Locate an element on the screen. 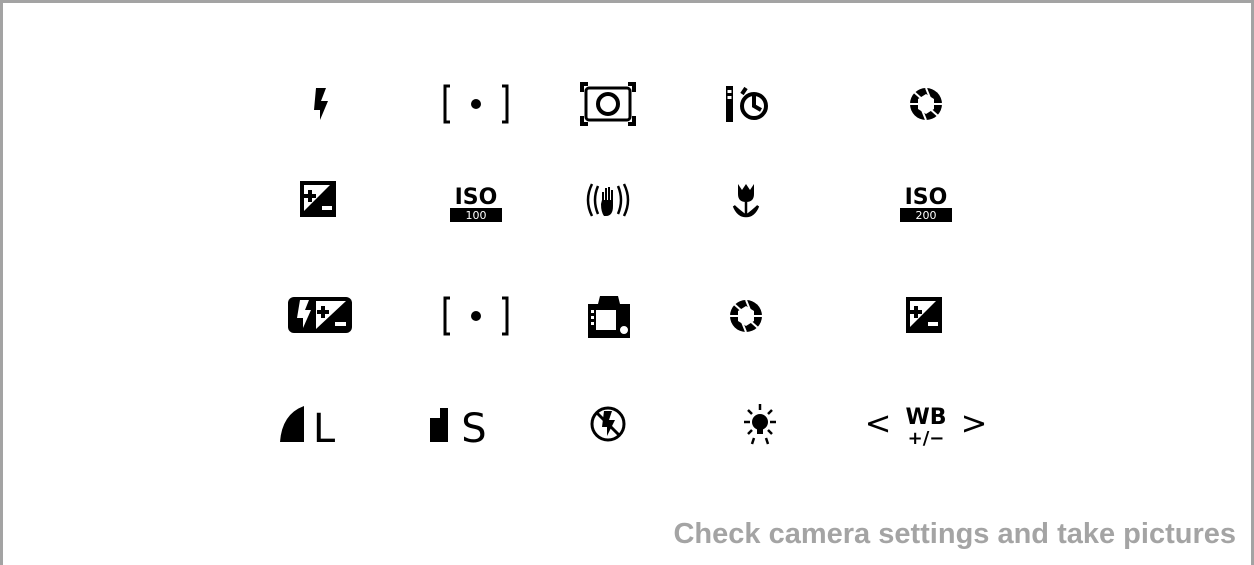 The width and height of the screenshot is (1254, 565). quality-large-label: L is located at coordinates (324, 429).